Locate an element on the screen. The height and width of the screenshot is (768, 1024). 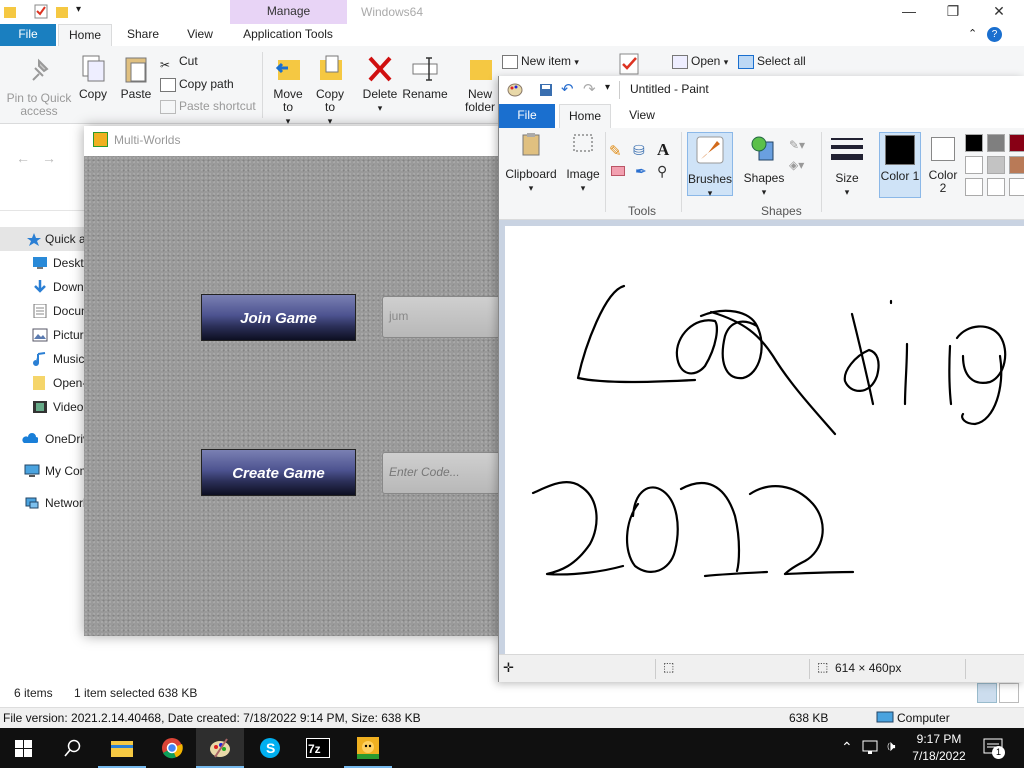
size-button: Size ▾ is located at coordinates (847, 165).